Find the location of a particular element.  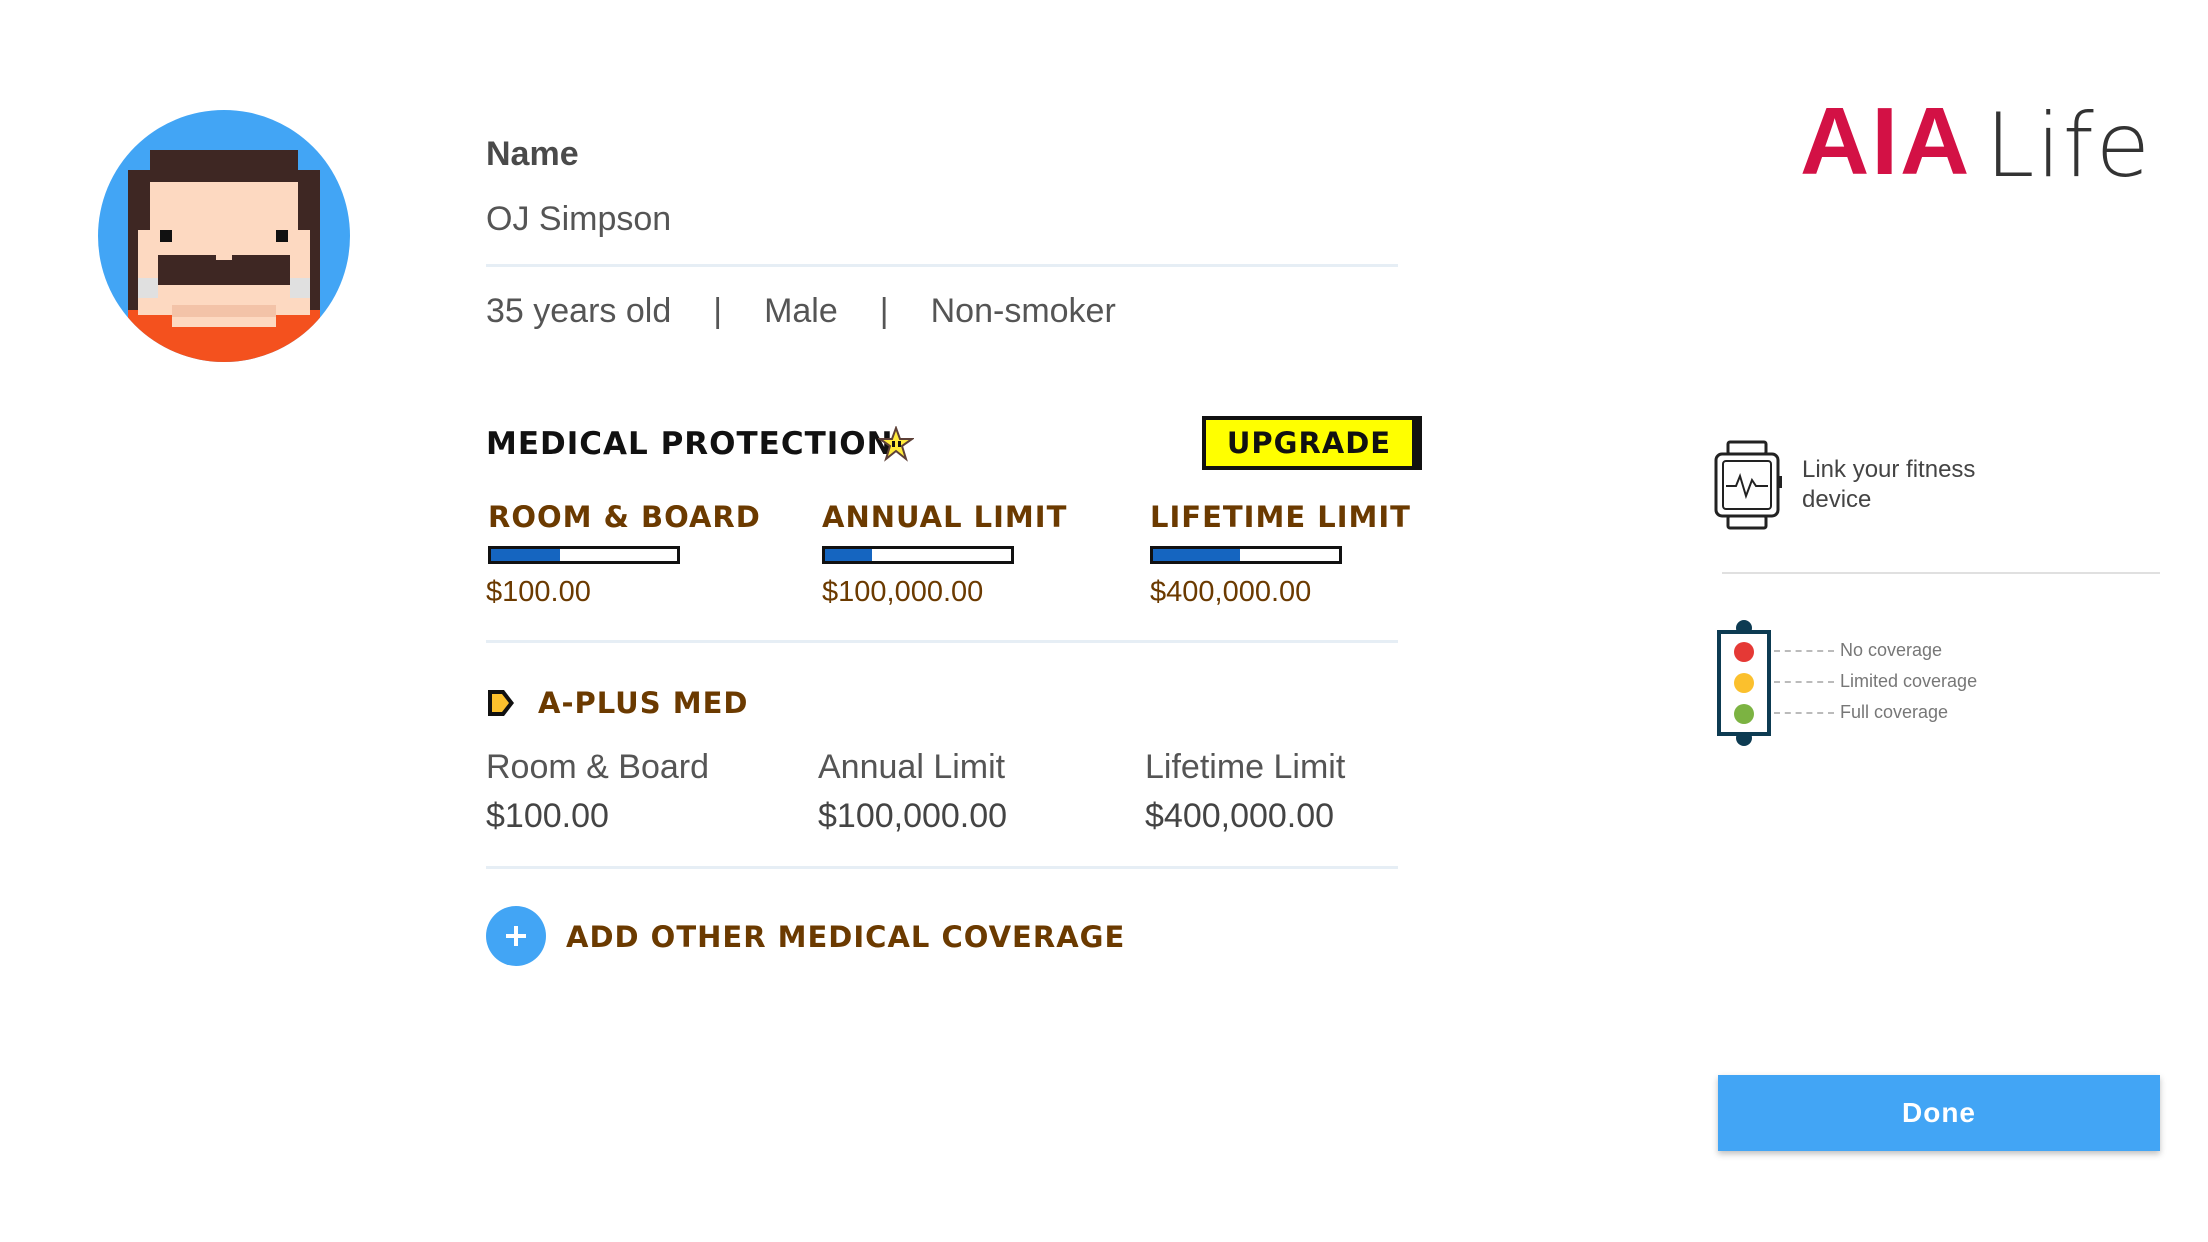

avatar is located at coordinates (224, 236).